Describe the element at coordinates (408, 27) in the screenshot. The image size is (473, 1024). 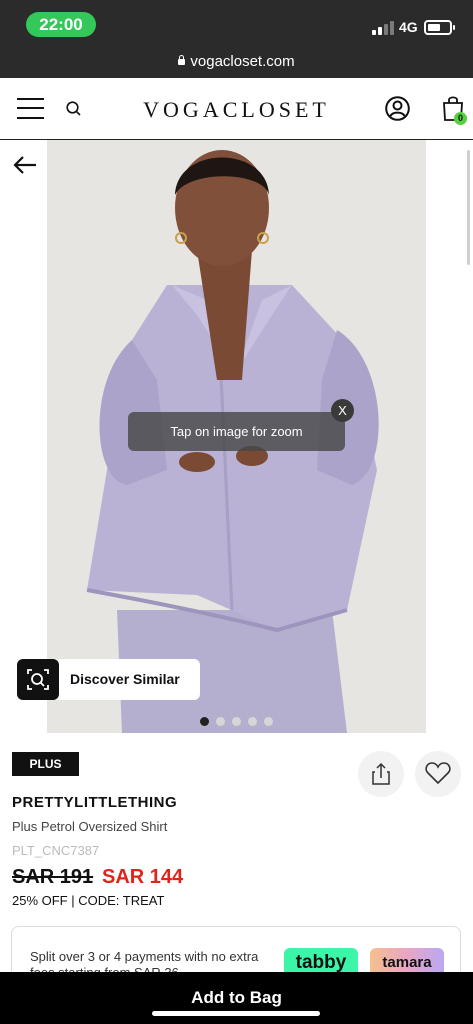
I see `network-type: 4G` at that location.